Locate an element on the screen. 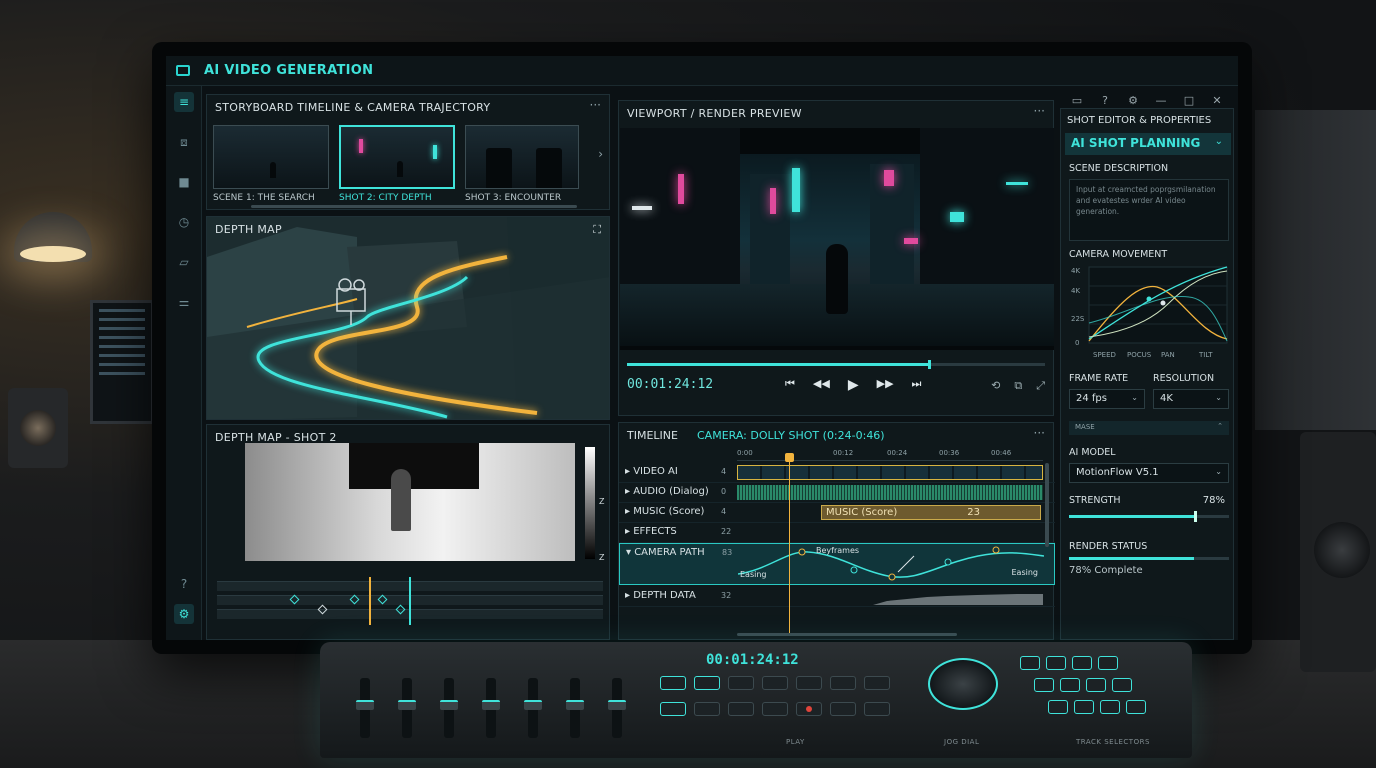 The image size is (1376, 768). track-camera-path: ▾ CAMERA PATH 83 Beyframes Easing Easing is located at coordinates (837, 564).